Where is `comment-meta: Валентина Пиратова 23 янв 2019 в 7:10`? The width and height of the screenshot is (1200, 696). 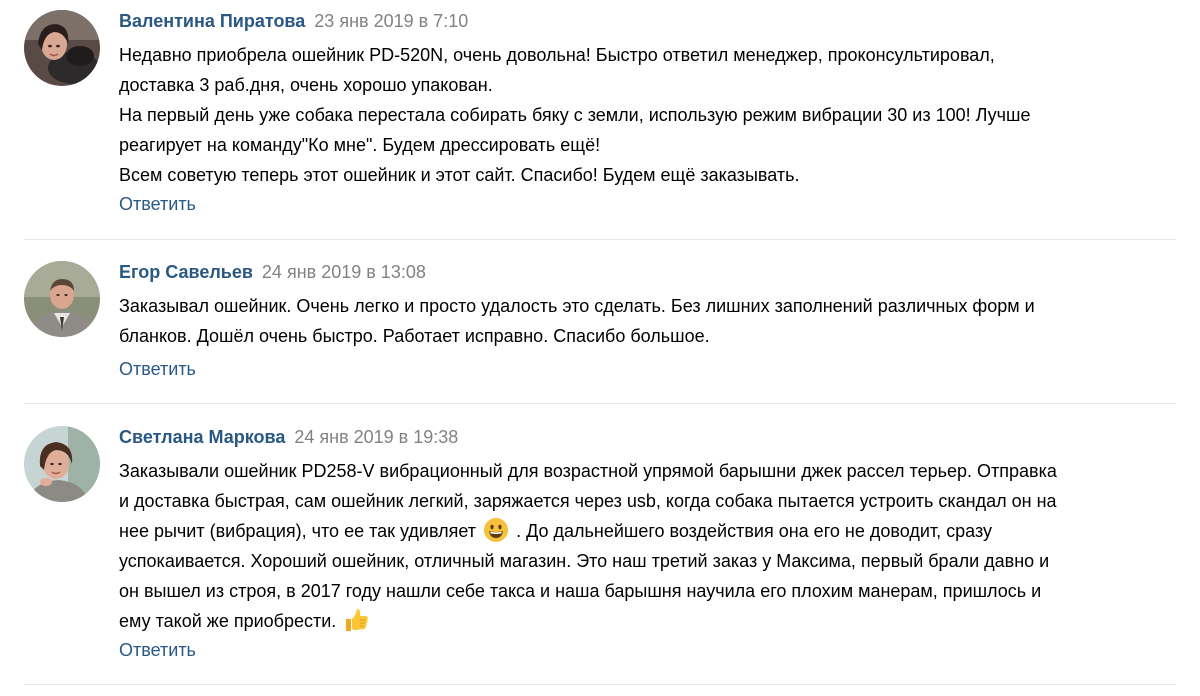 comment-meta: Валентина Пиратова 23 янв 2019 в 7:10 is located at coordinates (293, 21).